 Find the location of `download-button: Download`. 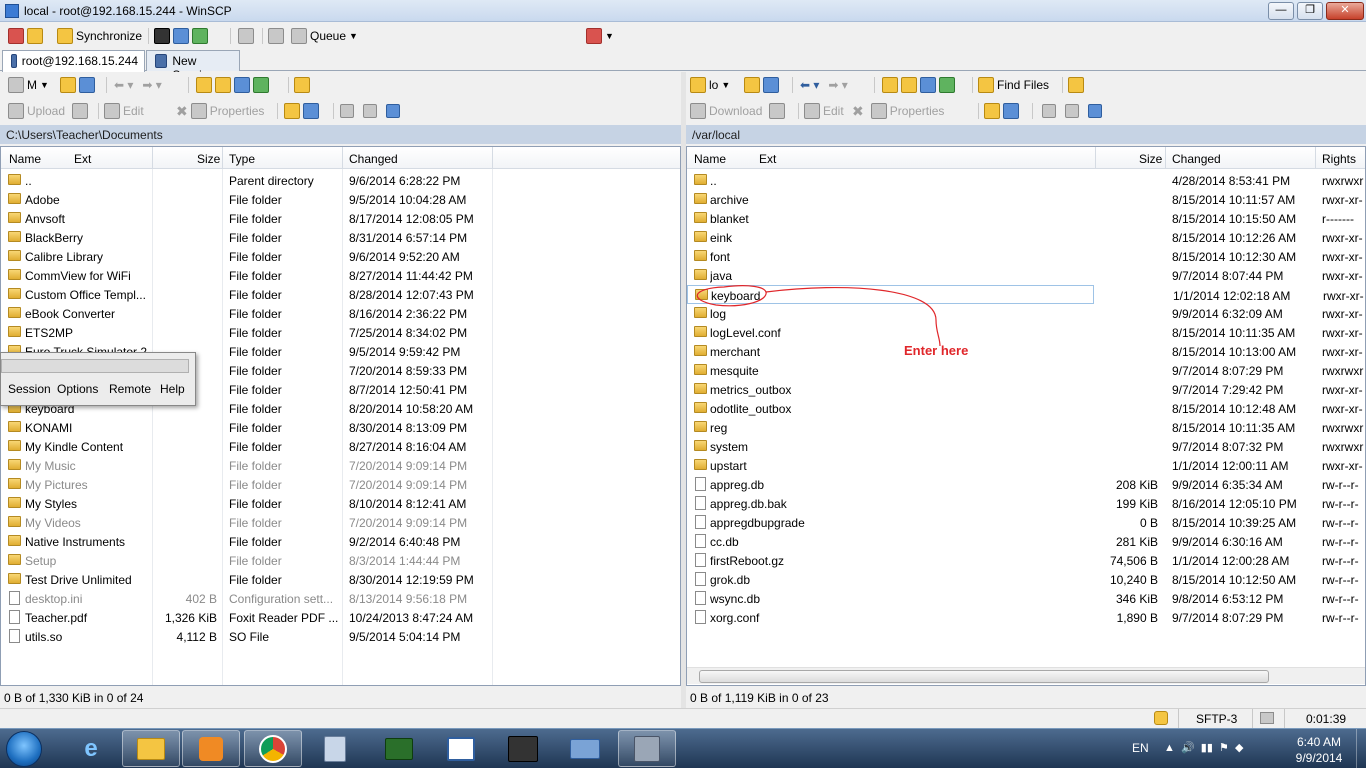

download-button: Download is located at coordinates (738, 111).